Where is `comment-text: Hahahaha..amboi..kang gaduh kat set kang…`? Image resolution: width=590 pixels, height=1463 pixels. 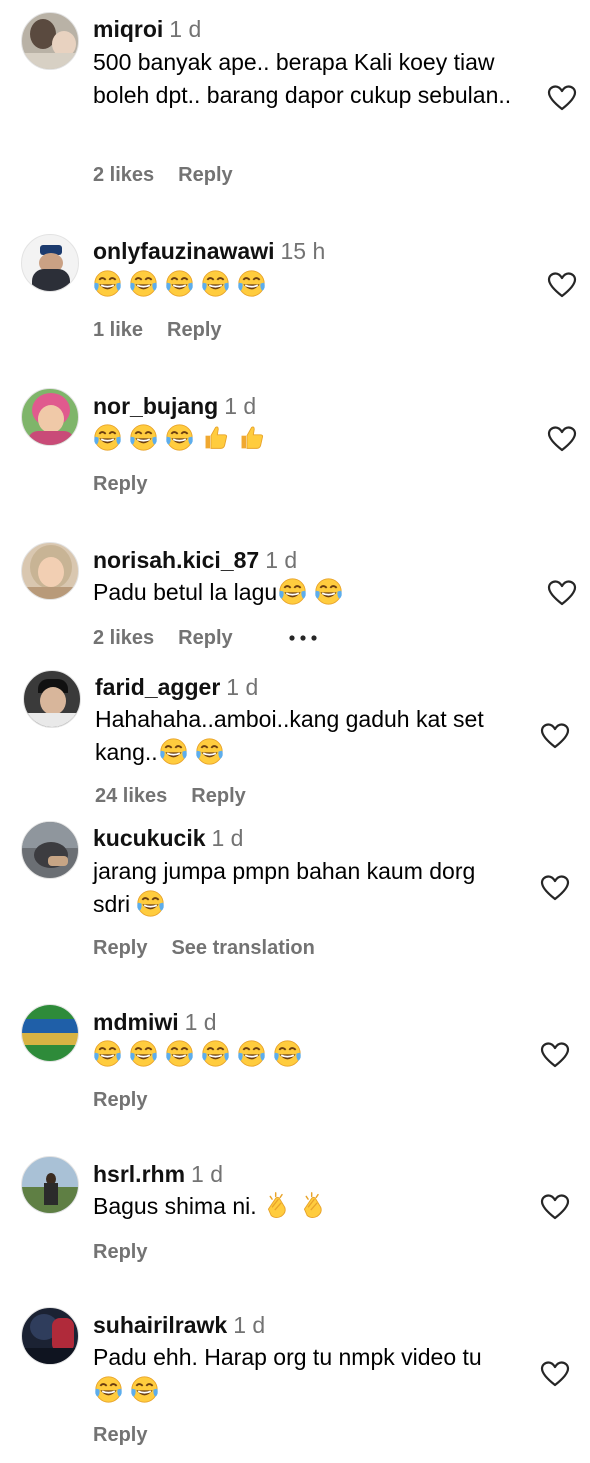 comment-text: Hahahaha..amboi..kang gaduh kat set kang… is located at coordinates (315, 736).